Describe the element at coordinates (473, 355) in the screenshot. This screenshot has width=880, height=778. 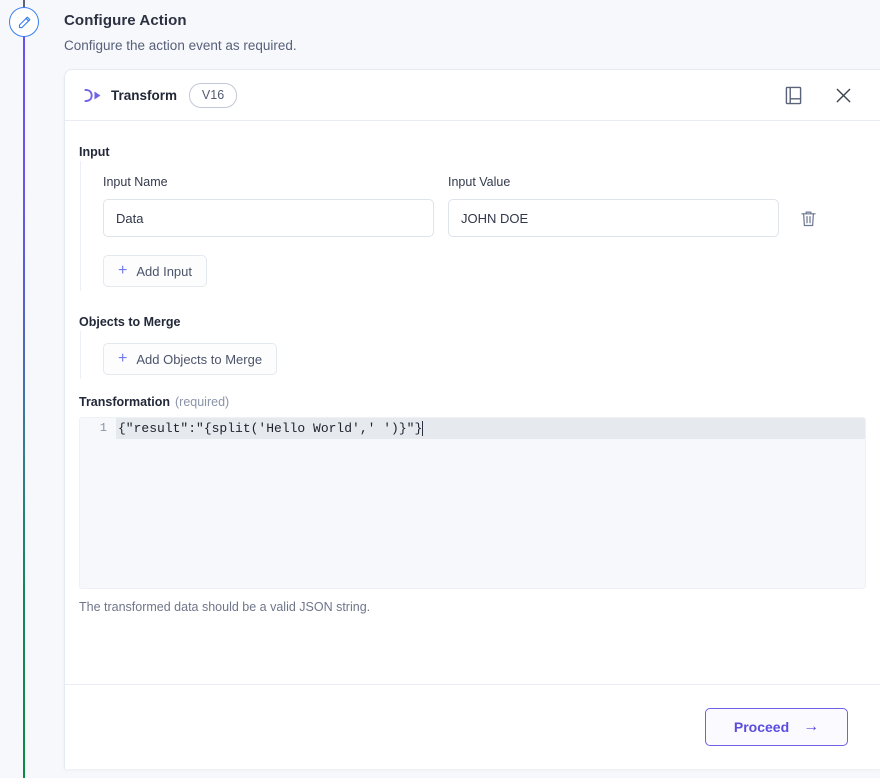
I see `merge-section-group: + Add Objects to Merge` at that location.